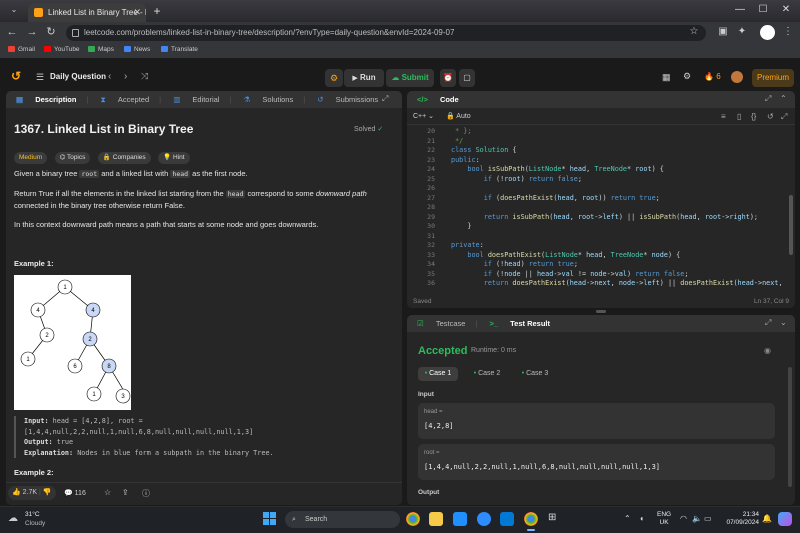  I want to click on favorite-star-icon: ☆, so click(107, 492).